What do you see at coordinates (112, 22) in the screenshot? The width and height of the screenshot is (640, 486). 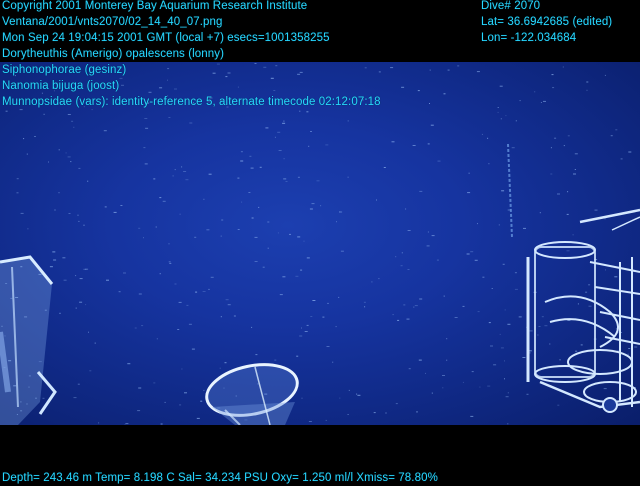 I see `file-path-text: Ventana/2001/vnts2070/02_14_40_07.png` at bounding box center [112, 22].